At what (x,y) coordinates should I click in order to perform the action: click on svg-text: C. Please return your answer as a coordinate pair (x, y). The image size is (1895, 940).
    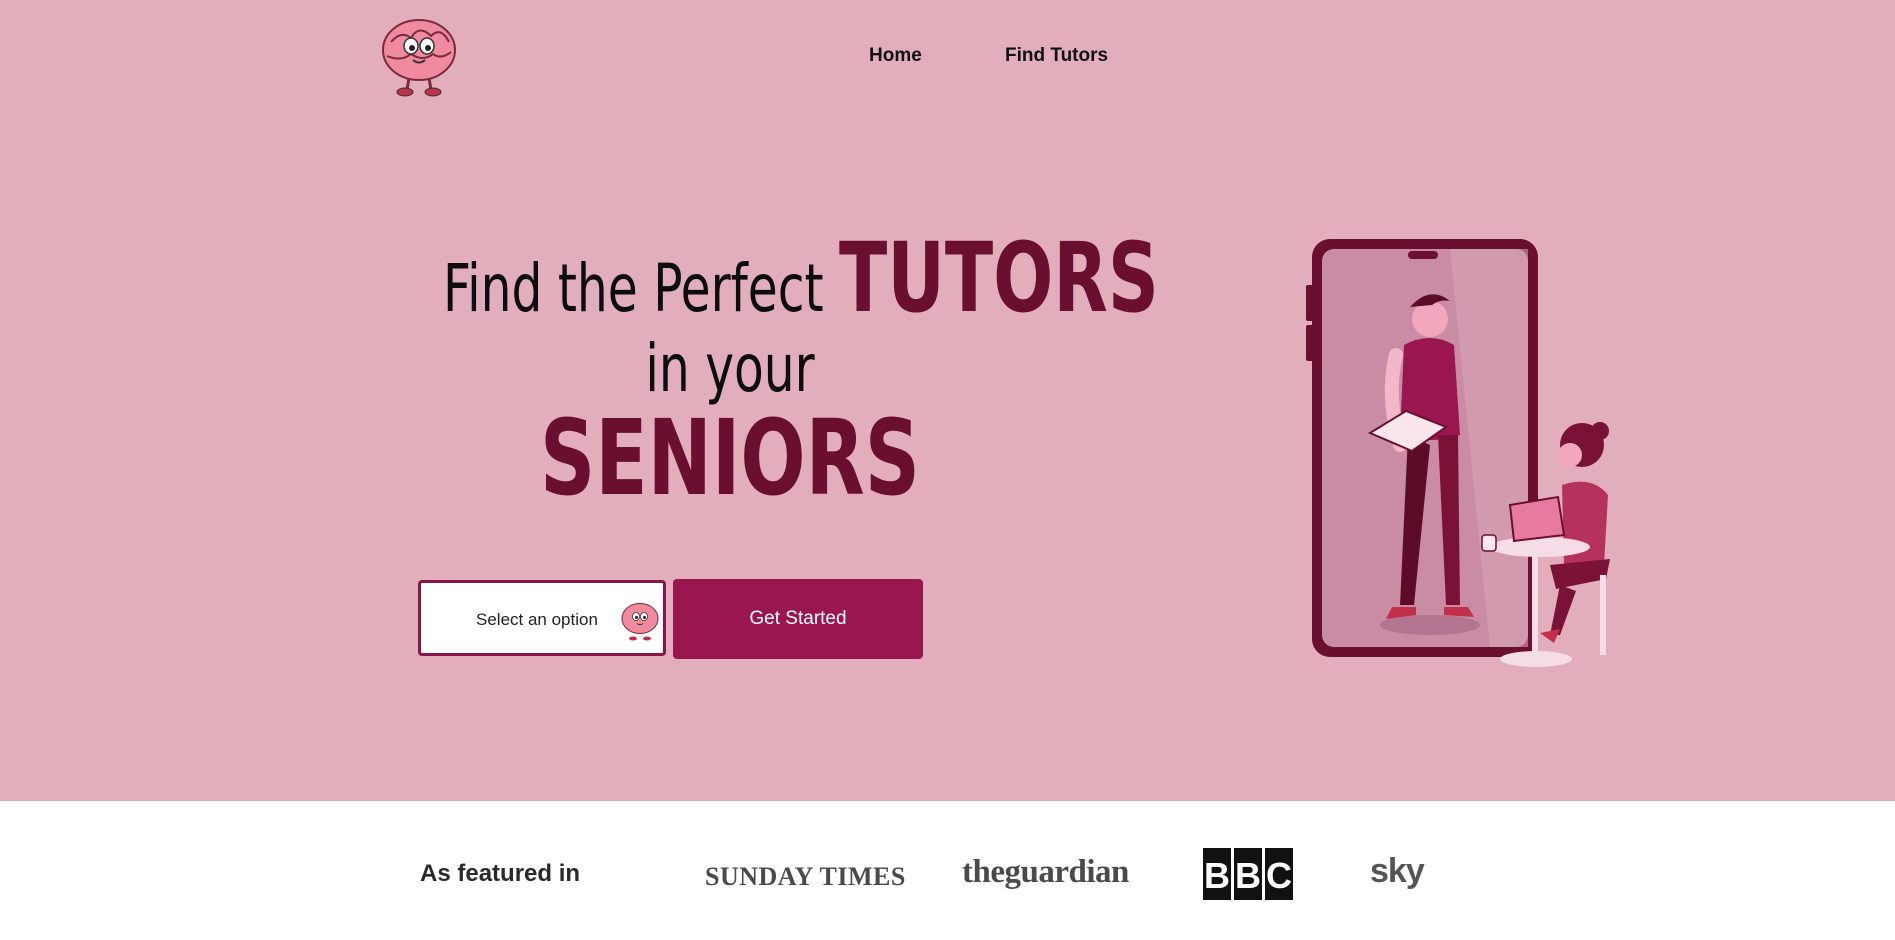
    Looking at the image, I should click on (1279, 875).